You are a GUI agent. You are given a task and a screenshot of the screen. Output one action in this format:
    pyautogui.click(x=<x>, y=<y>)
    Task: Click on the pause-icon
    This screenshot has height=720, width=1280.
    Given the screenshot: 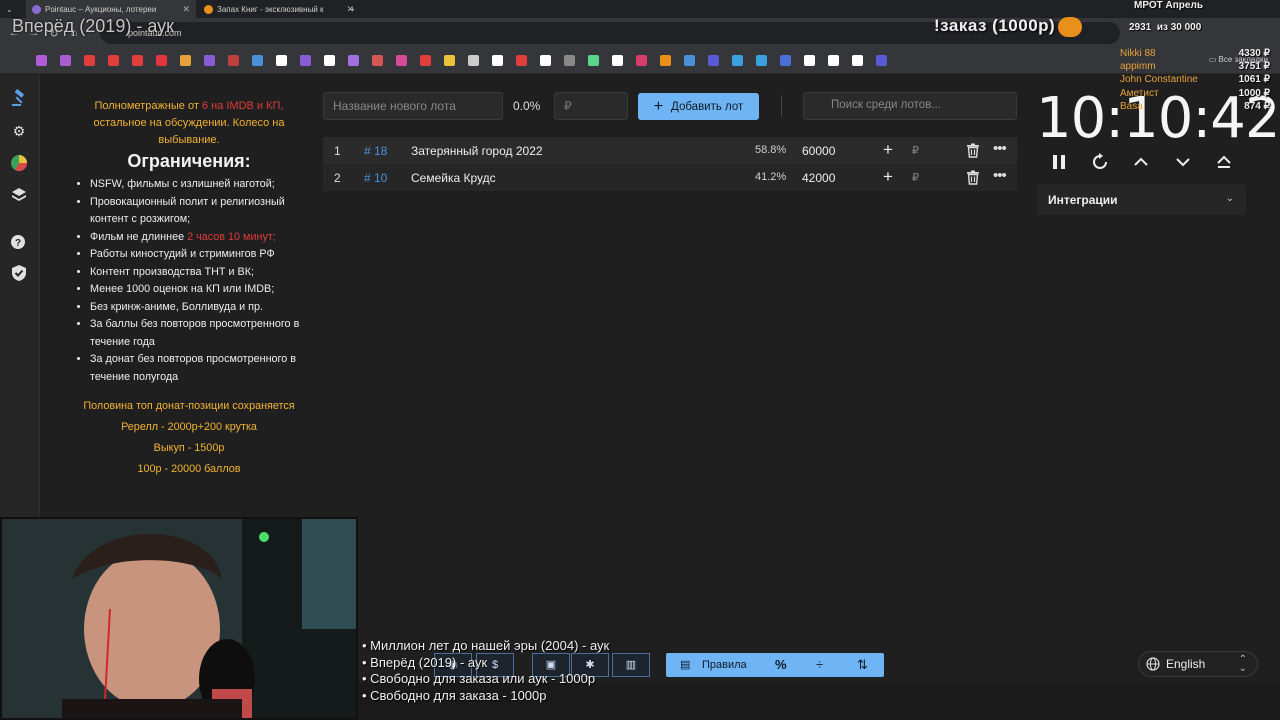 What is the action you would take?
    pyautogui.click(x=1059, y=162)
    